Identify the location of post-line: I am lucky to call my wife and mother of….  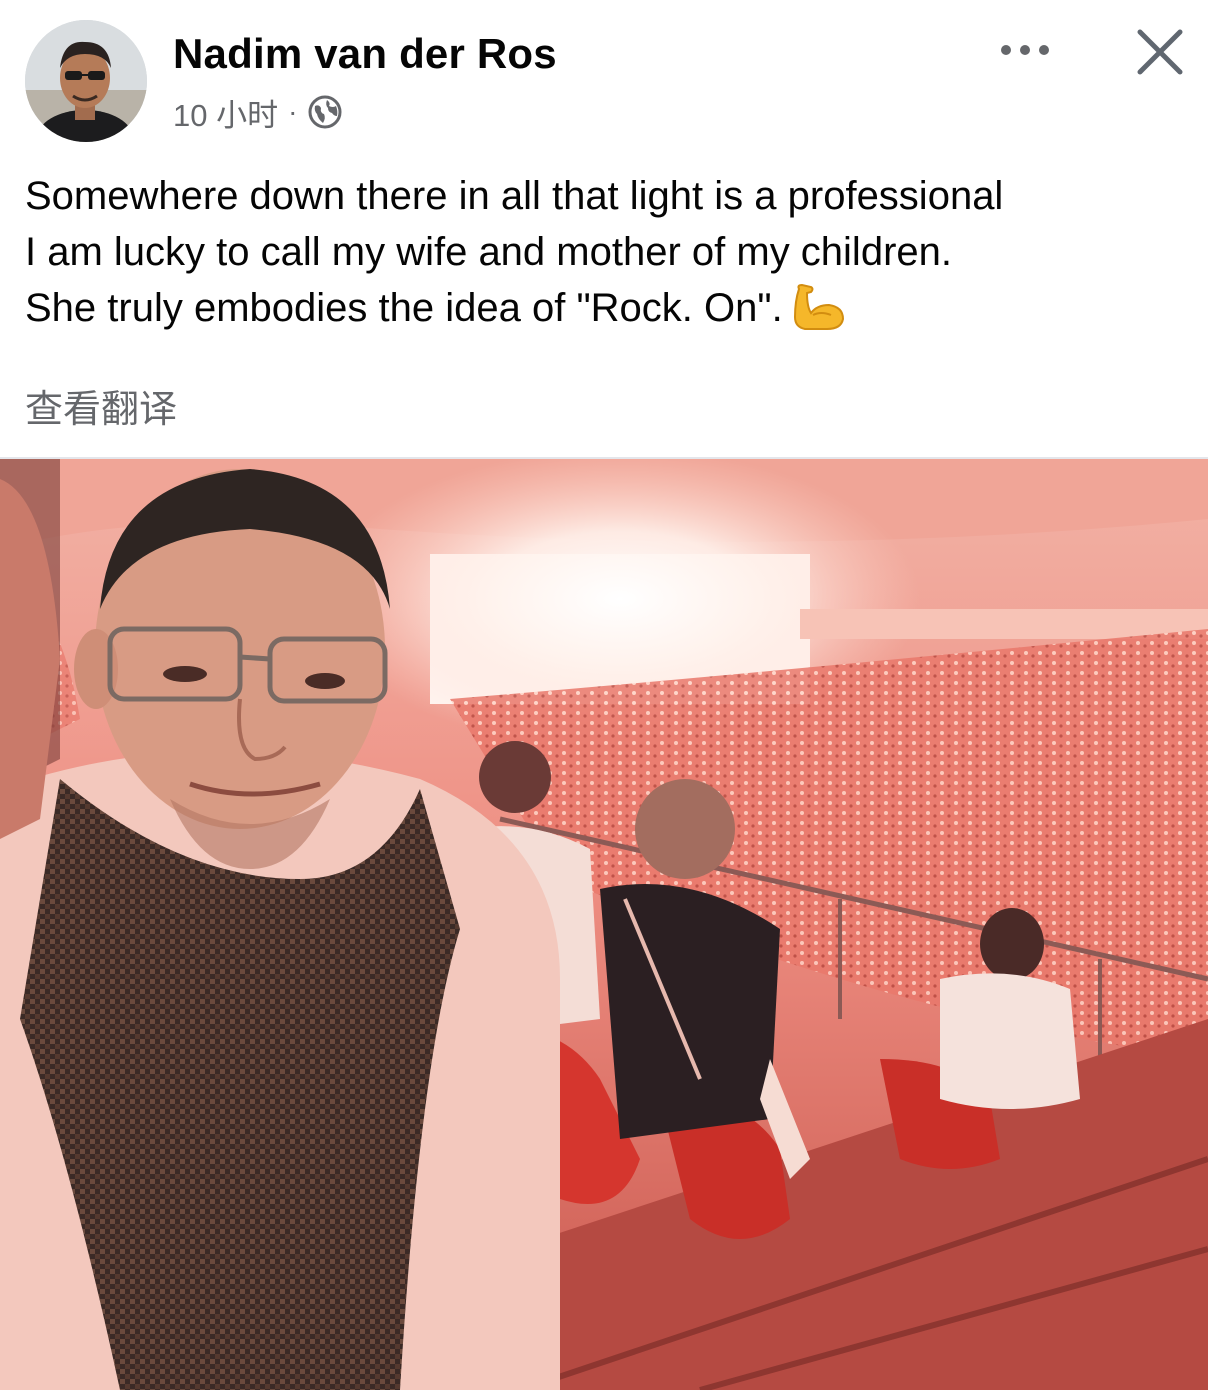
(488, 252).